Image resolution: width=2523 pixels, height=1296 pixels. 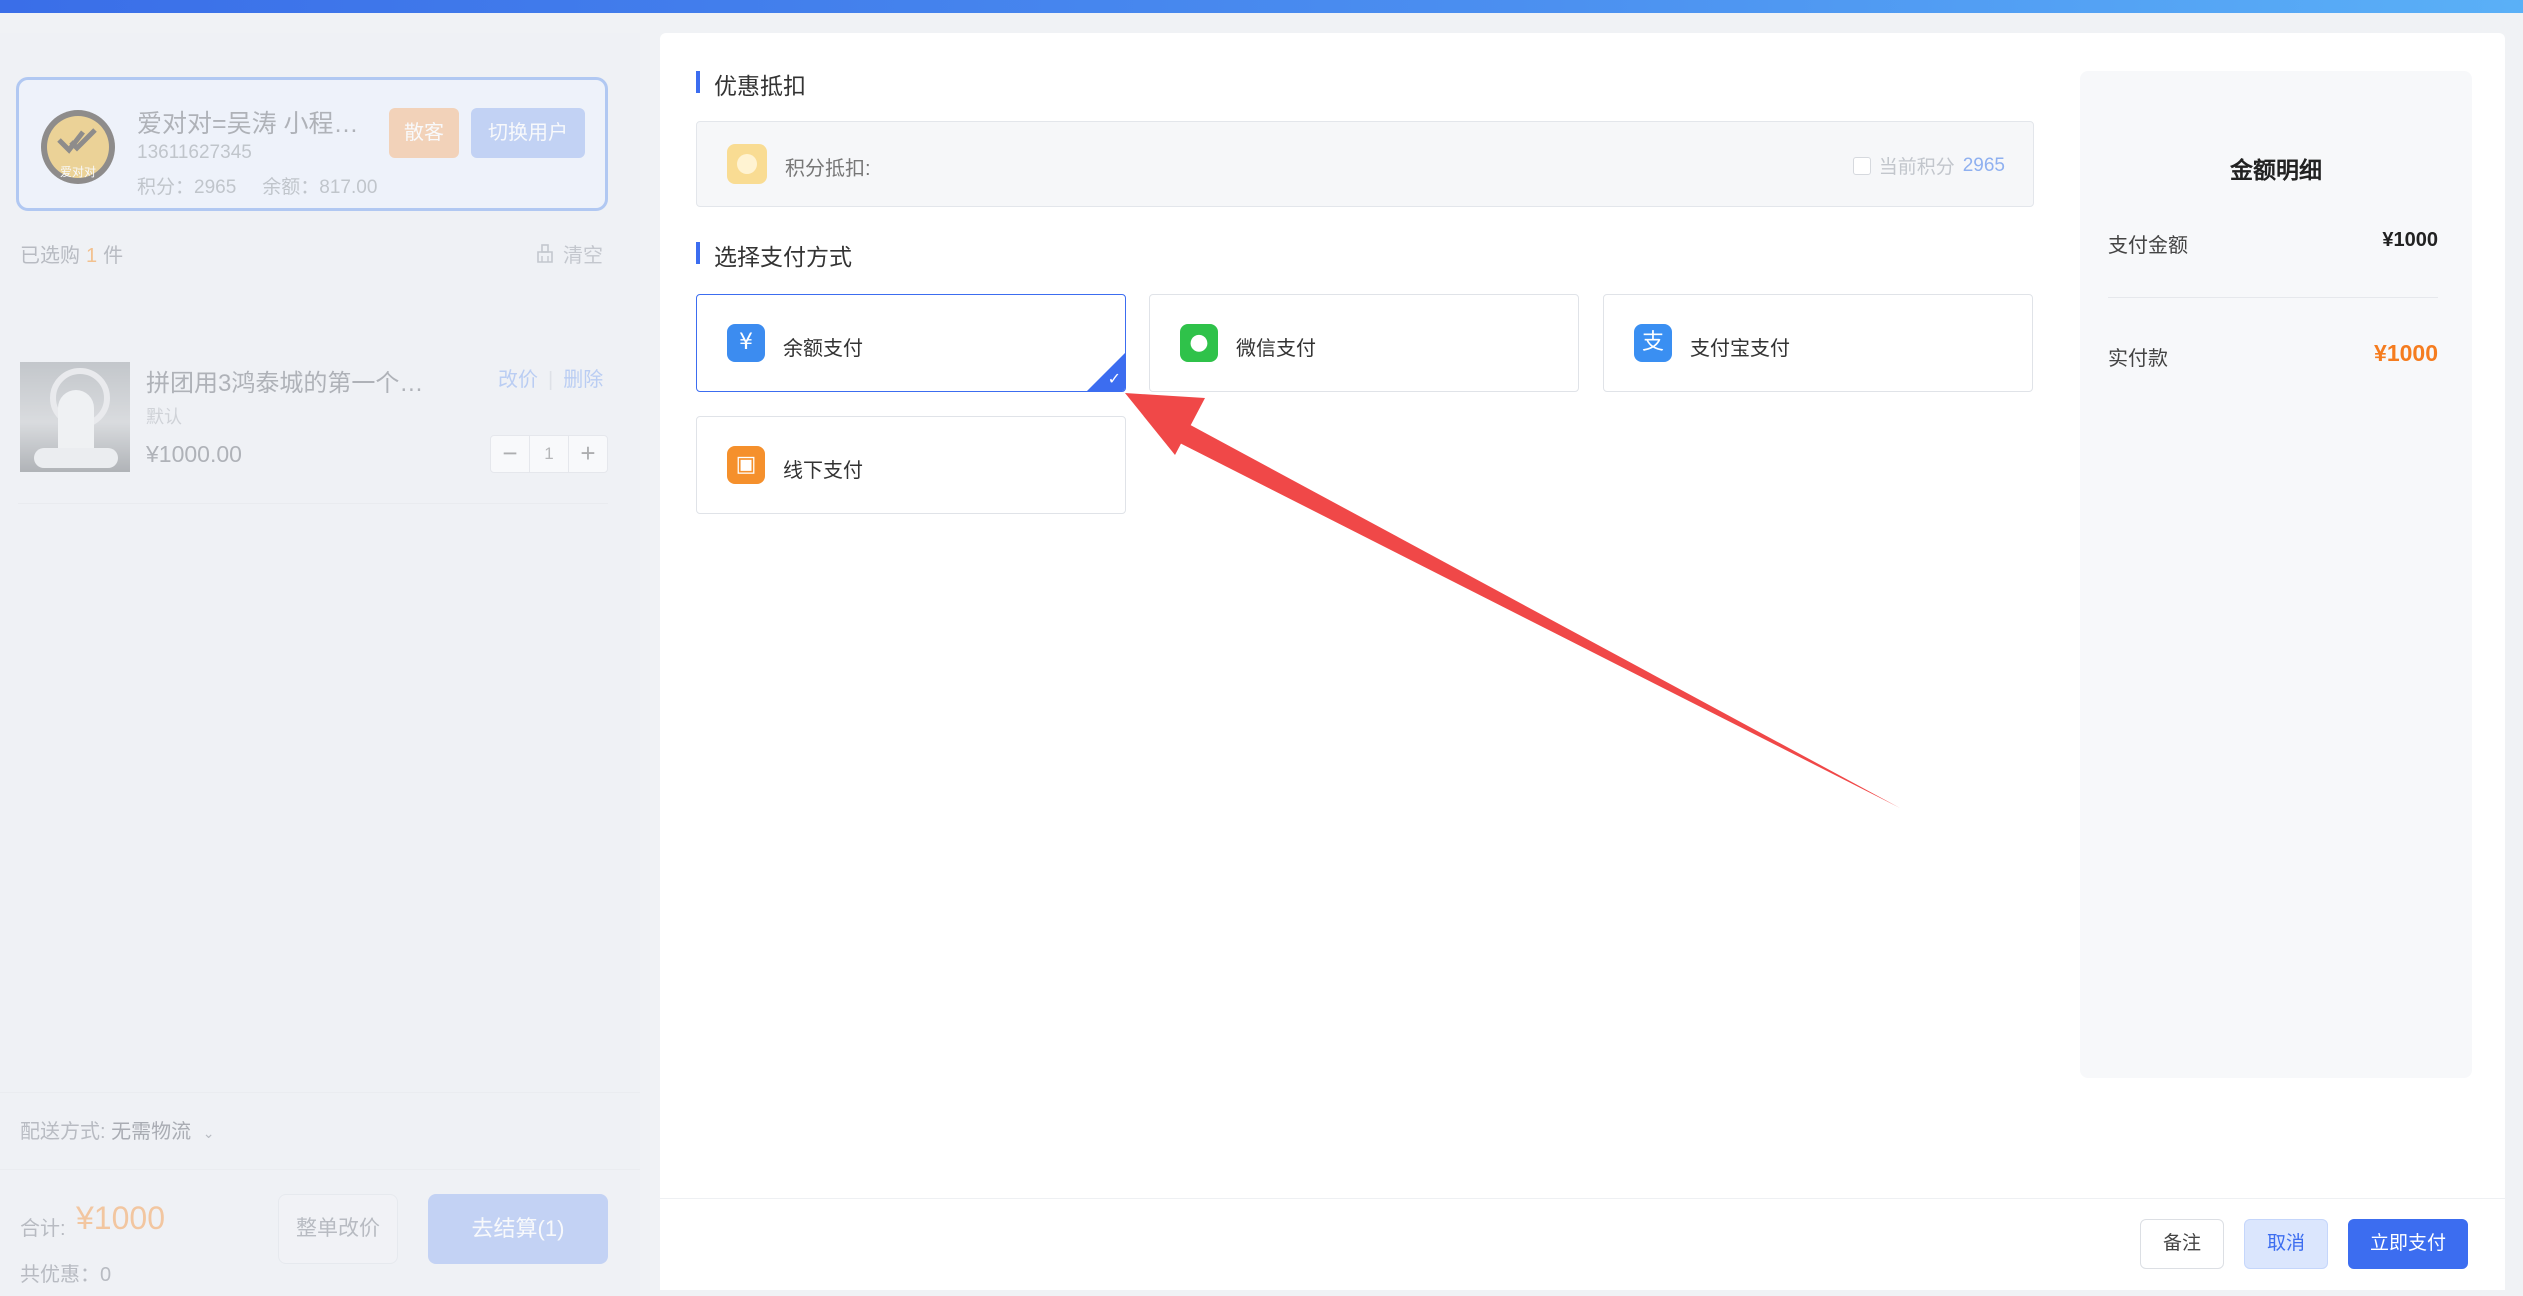 I want to click on pay-method-label: 线下支付, so click(x=823, y=471).